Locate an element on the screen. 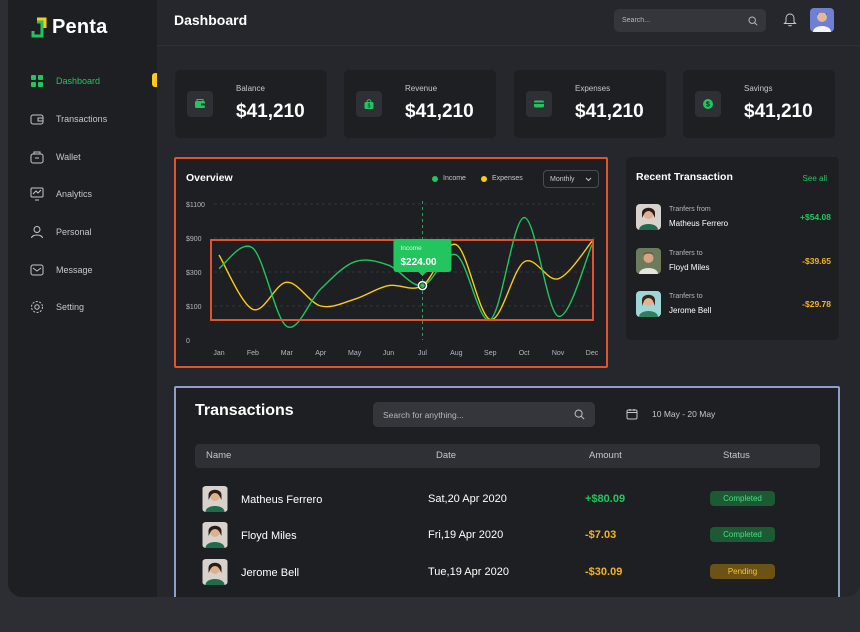  row-name: Jerome Bell is located at coordinates (270, 573).